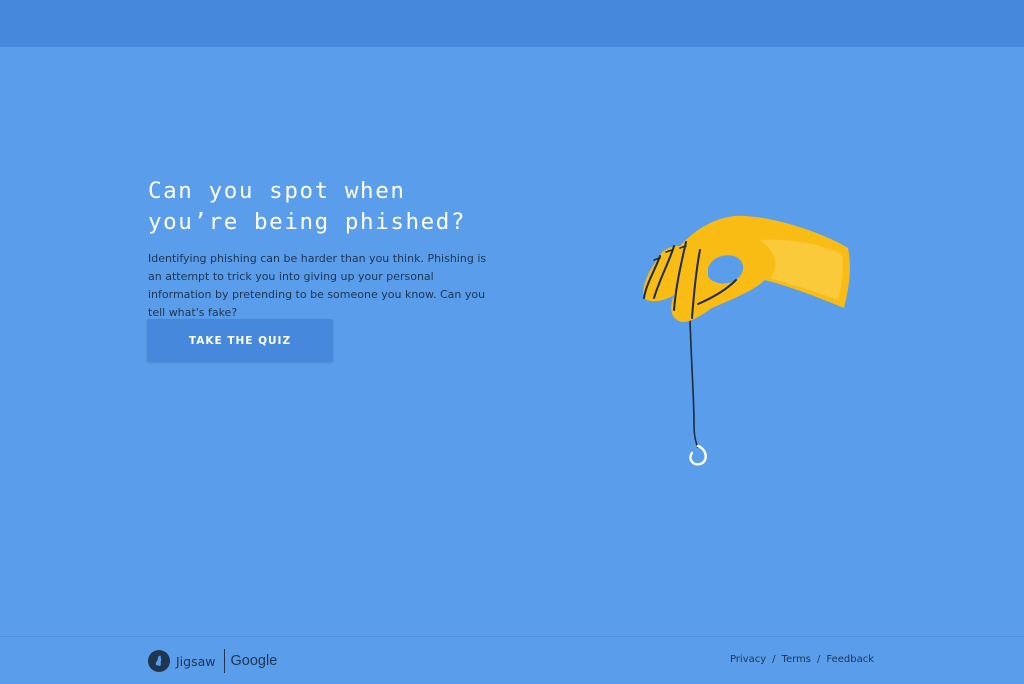  I want to click on take-the-quiz-button: TAKE THE QUIZ, so click(240, 340).